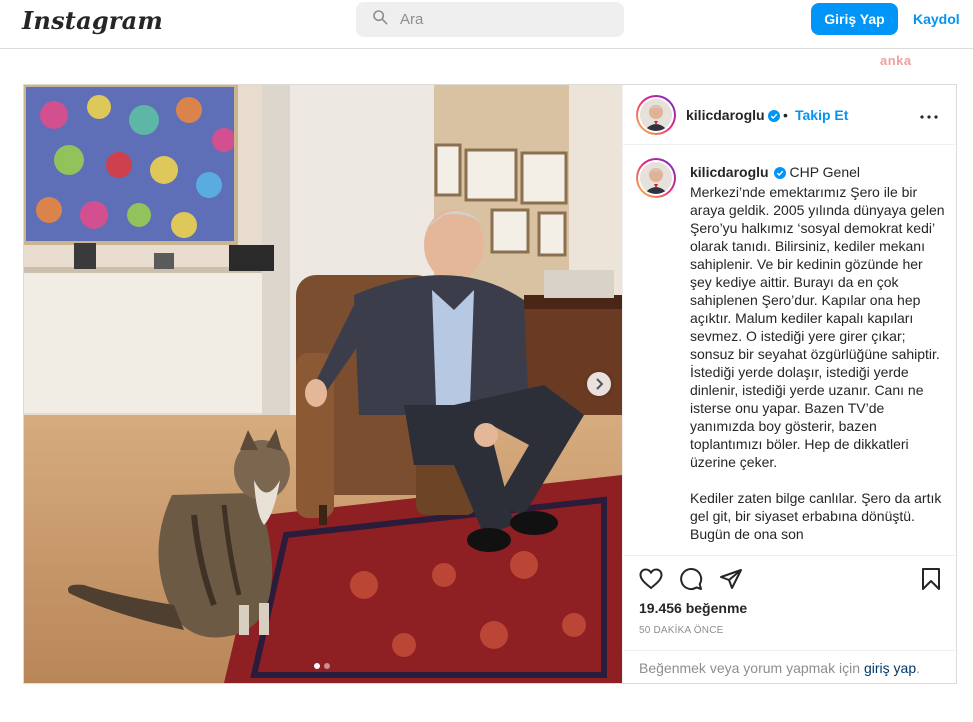 The height and width of the screenshot is (722, 973). I want to click on like-button, so click(651, 581).